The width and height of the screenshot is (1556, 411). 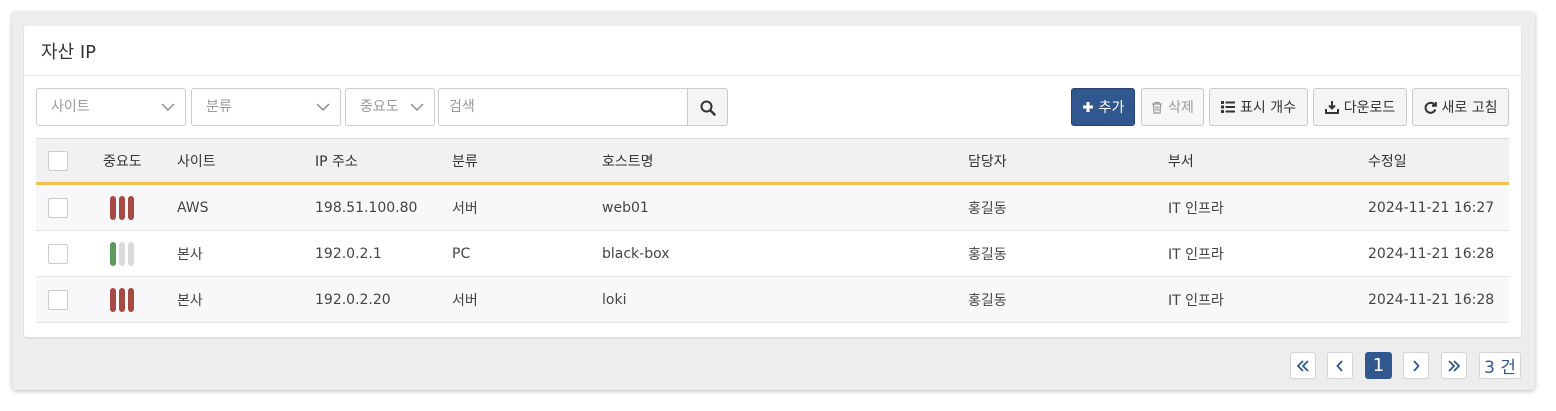 I want to click on ip-cell: 192.0.2.20, so click(x=353, y=299).